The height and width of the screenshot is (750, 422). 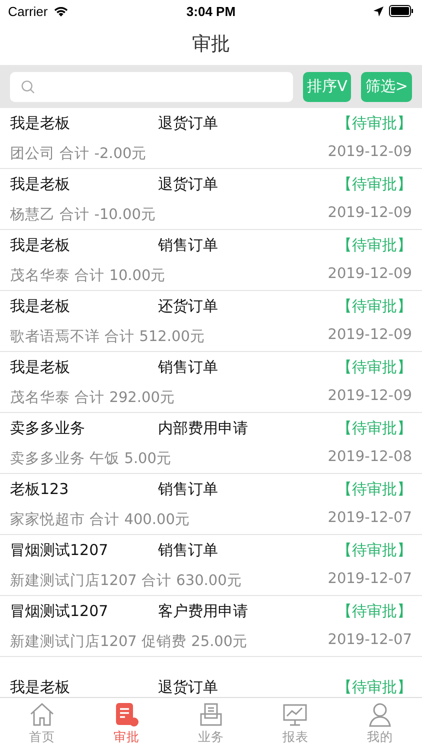 I want to click on order-detail: 杨慧乙 合计 -10.00元, so click(x=83, y=215).